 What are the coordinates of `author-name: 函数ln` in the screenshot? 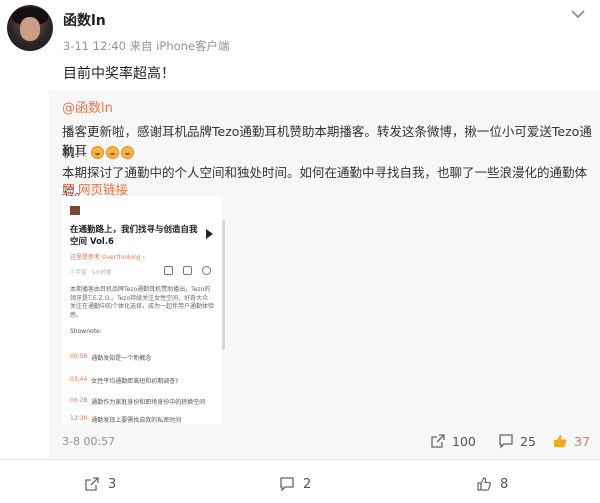 It's located at (84, 20).